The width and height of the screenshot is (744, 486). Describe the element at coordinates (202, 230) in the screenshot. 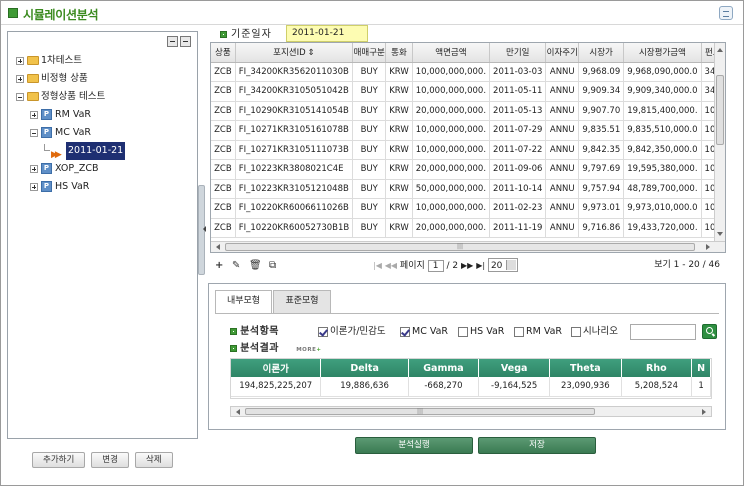

I see `panel-splitter` at that location.